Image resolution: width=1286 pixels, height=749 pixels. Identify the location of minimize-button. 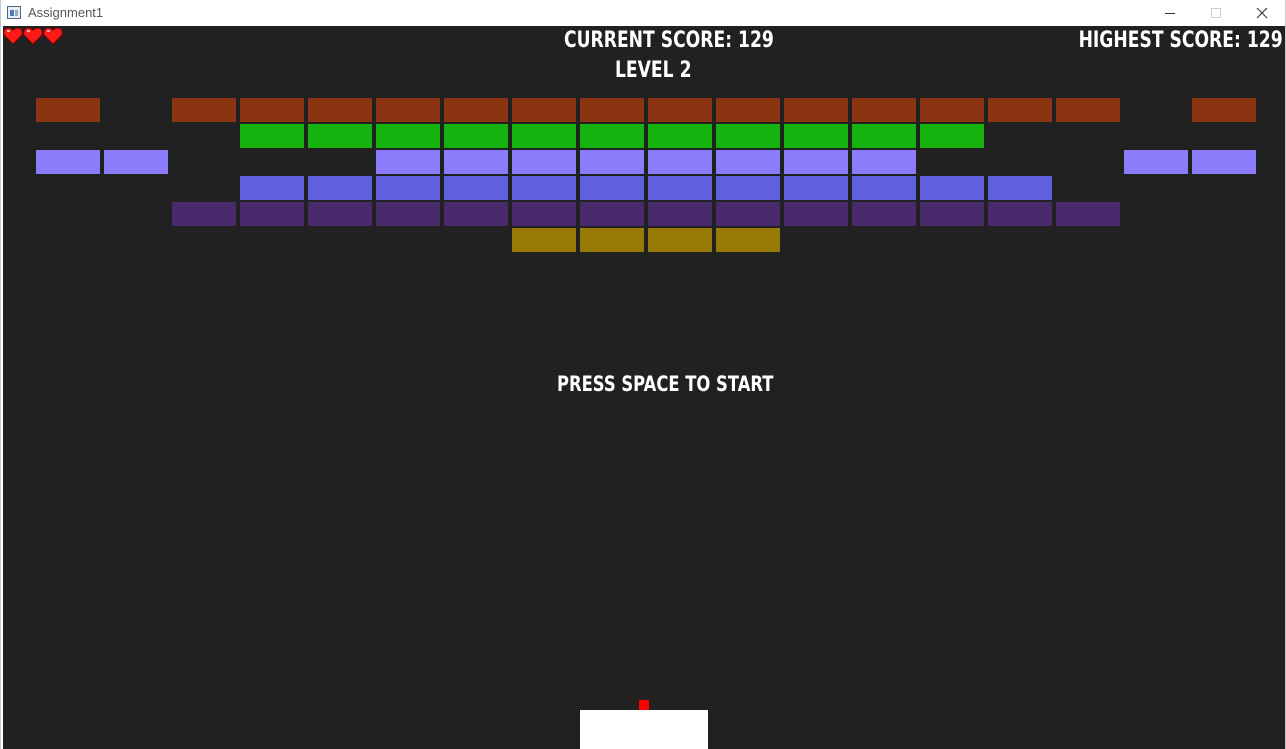
(1170, 13).